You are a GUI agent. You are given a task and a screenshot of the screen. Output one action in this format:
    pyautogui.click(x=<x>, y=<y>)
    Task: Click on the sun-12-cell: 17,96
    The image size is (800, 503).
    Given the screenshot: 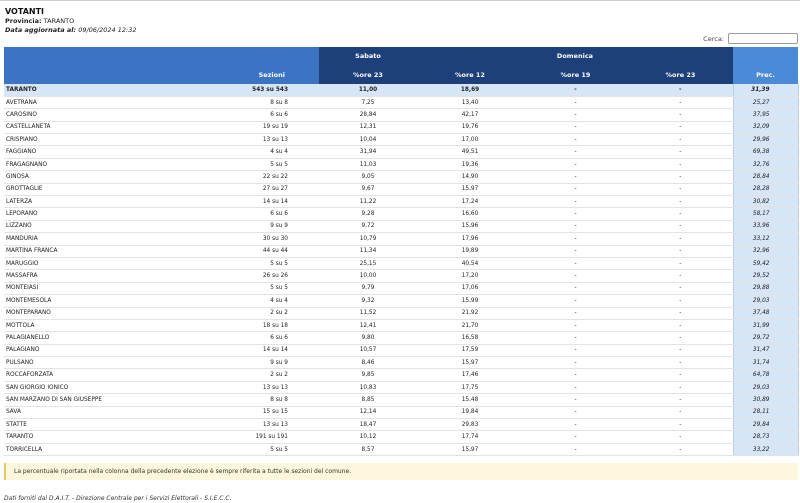 What is the action you would take?
    pyautogui.click(x=470, y=239)
    